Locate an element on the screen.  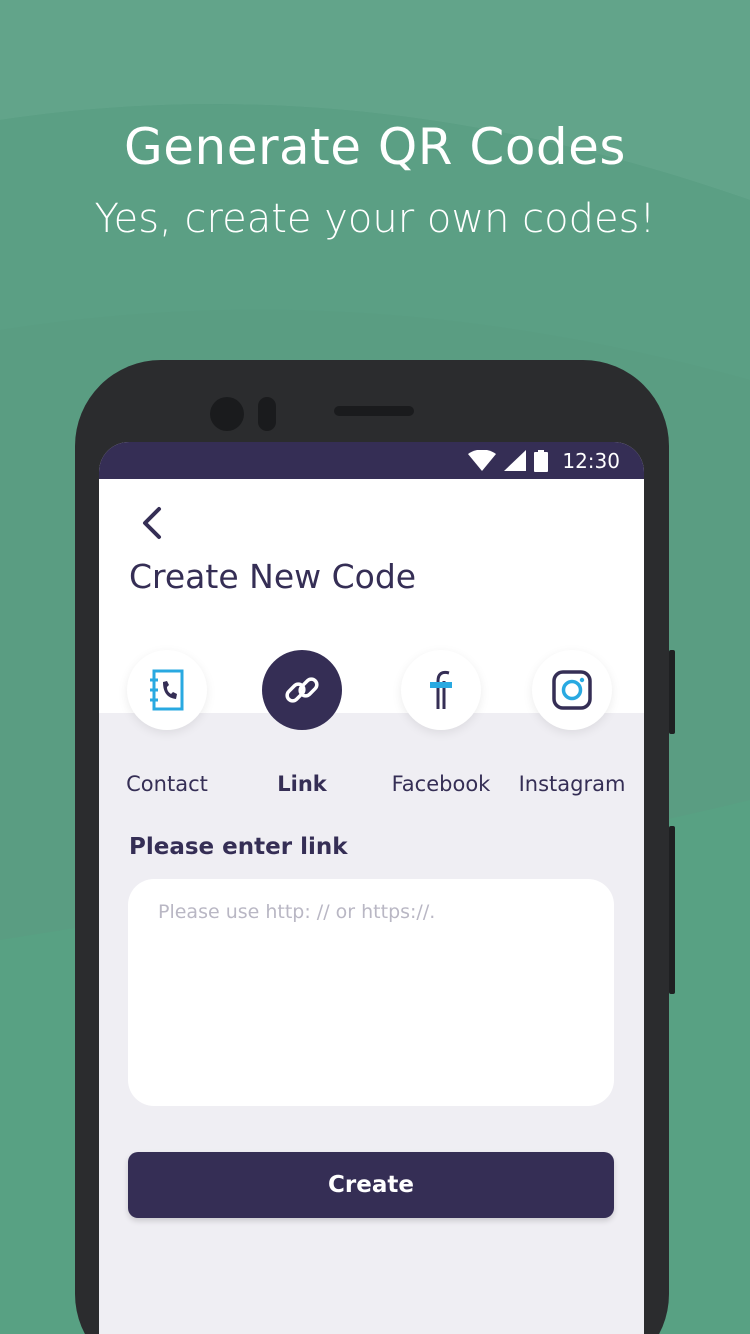
link-input is located at coordinates (371, 992).